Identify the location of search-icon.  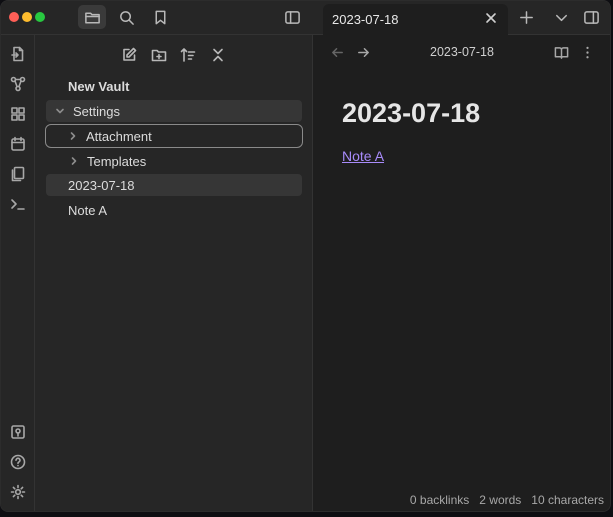
(126, 17).